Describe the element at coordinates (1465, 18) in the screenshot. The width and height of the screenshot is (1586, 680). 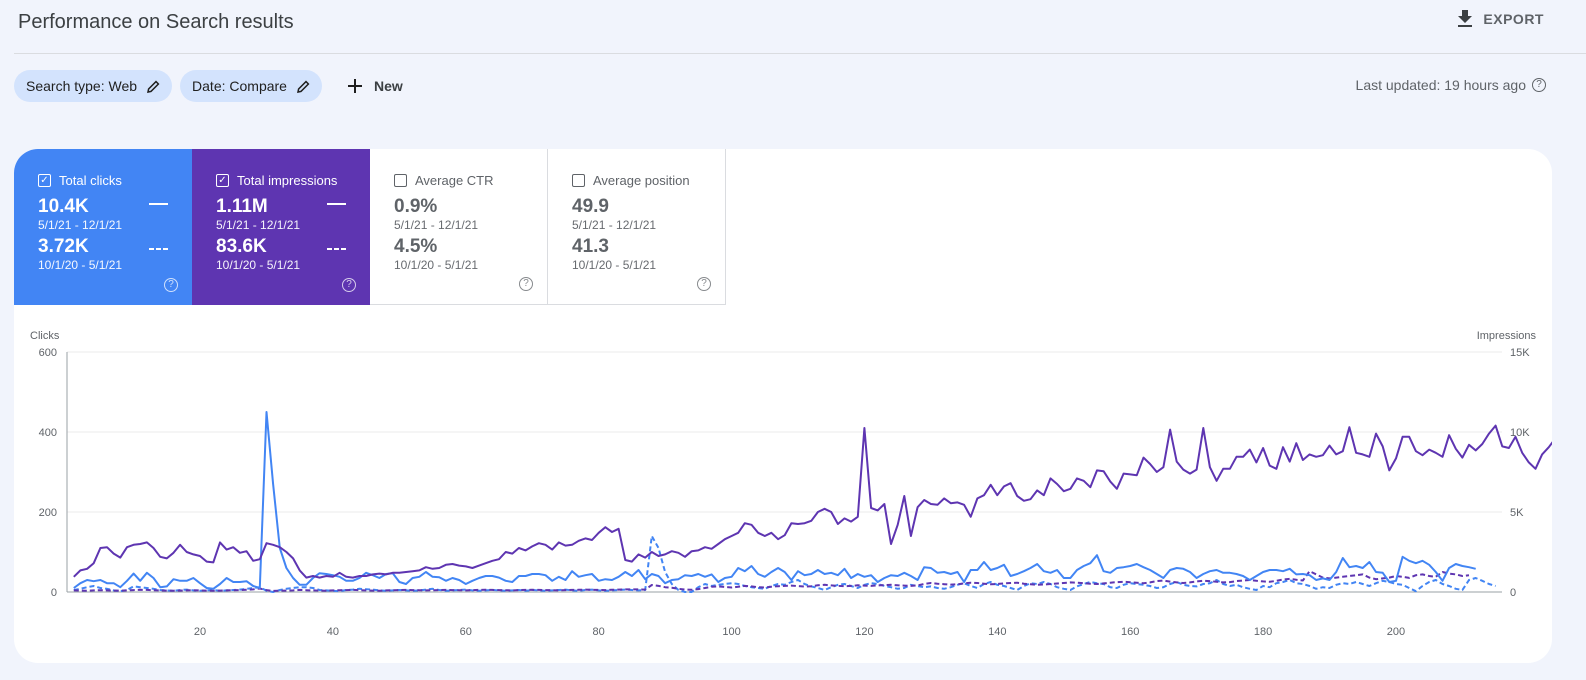
I see `download-icon` at that location.